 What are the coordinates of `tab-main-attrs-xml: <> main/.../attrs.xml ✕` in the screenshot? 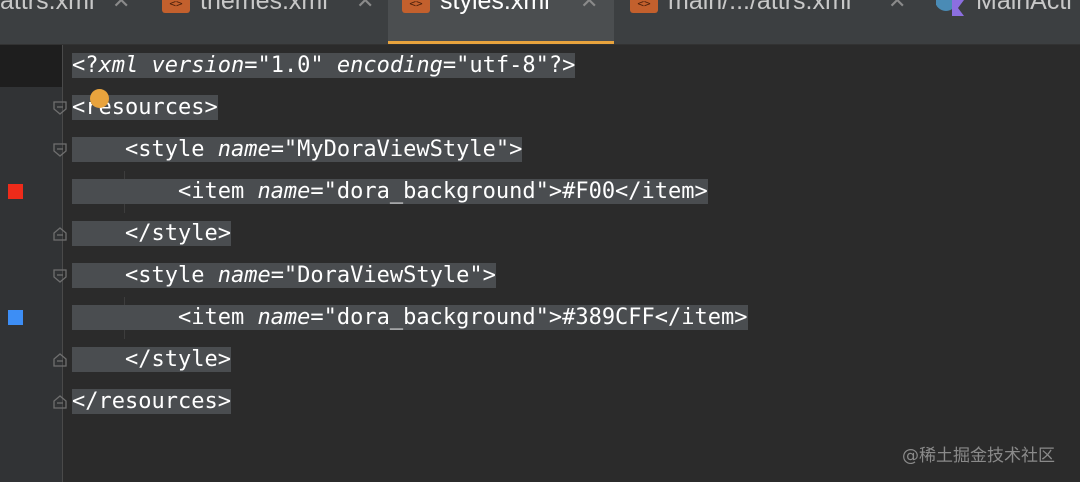 It's located at (768, 22).